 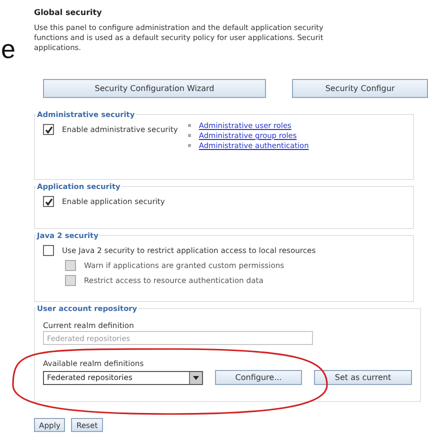 I want to click on wizard-button: Security Configur, so click(x=360, y=88).